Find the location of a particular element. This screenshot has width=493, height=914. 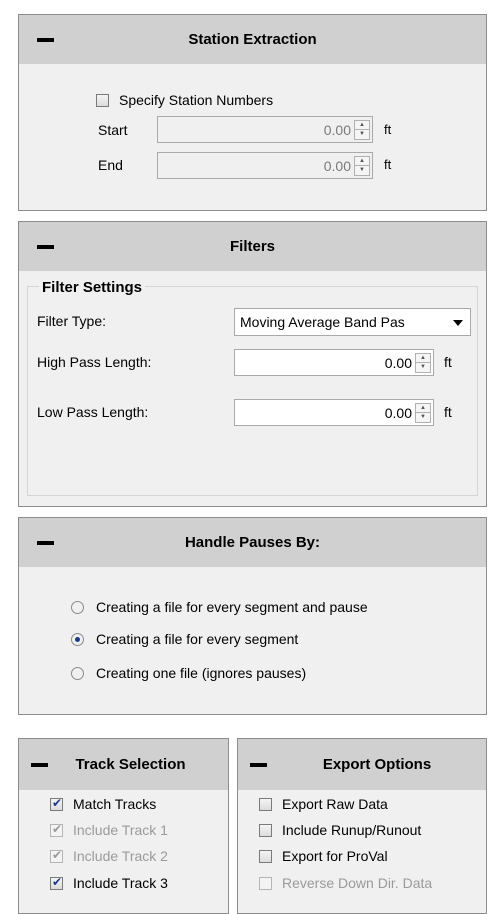

high-pass-value: 0.00 is located at coordinates (398, 362).